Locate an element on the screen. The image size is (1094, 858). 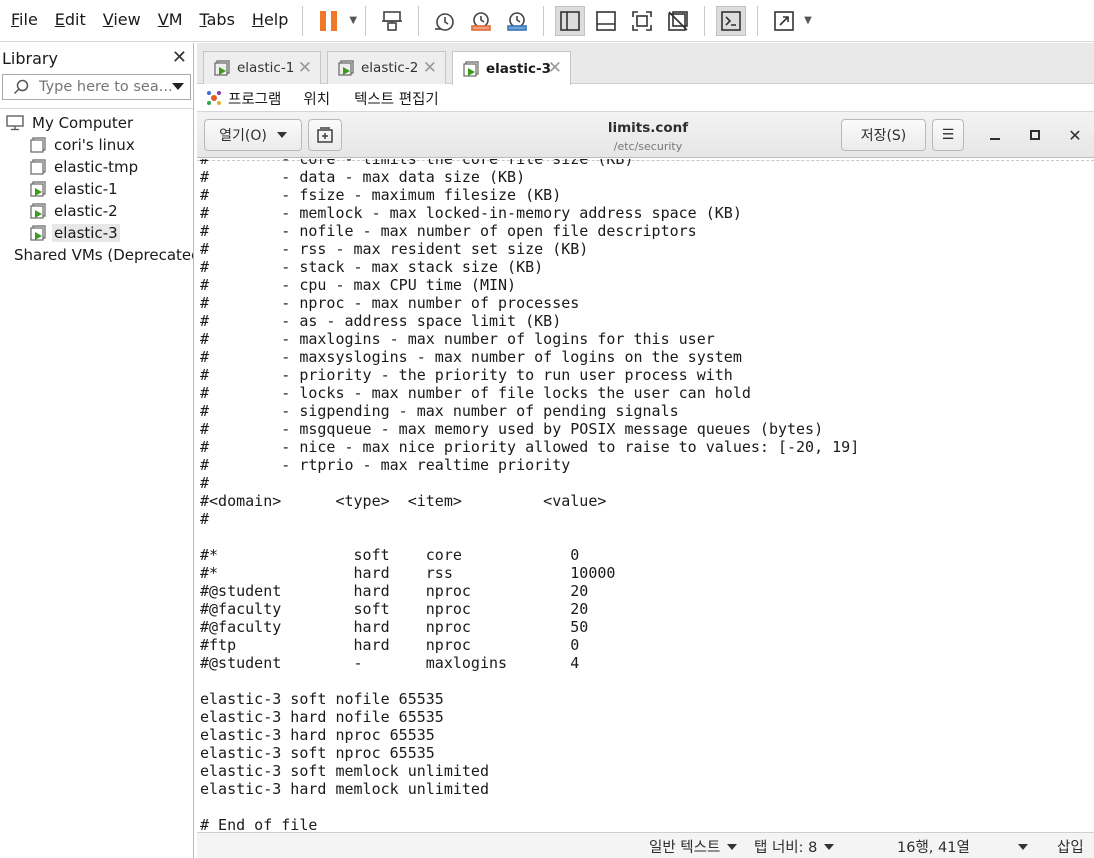
menu-view: View is located at coordinates (122, 21).